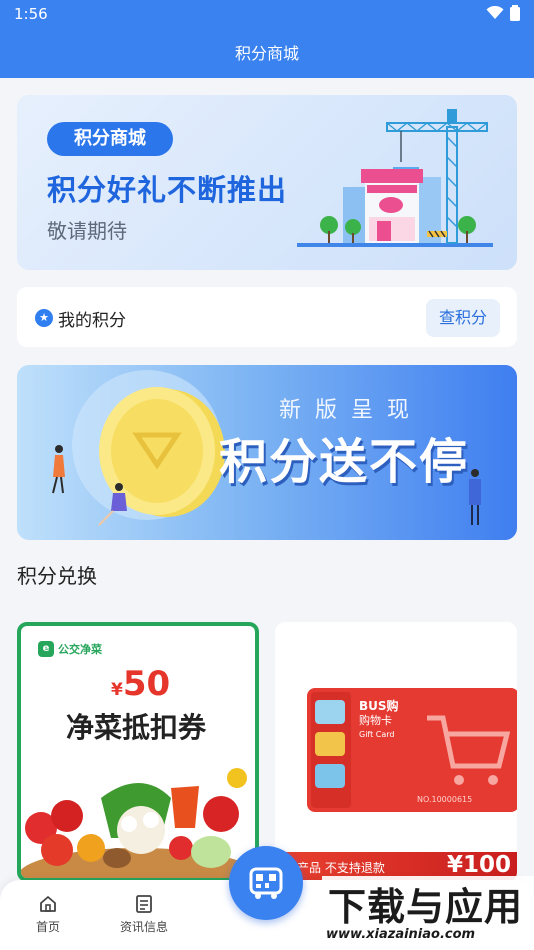 The width and height of the screenshot is (534, 950). I want to click on check-points-button: 查积分, so click(463, 318).